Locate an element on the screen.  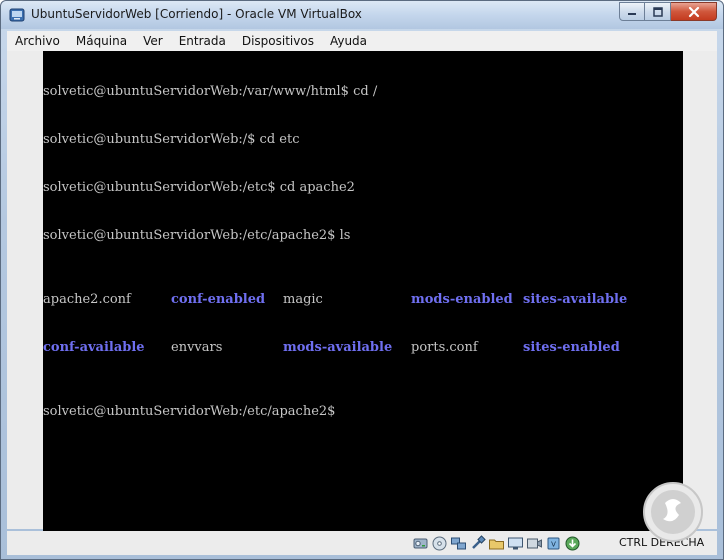
menu-ayuda: Ayuda is located at coordinates (348, 41).